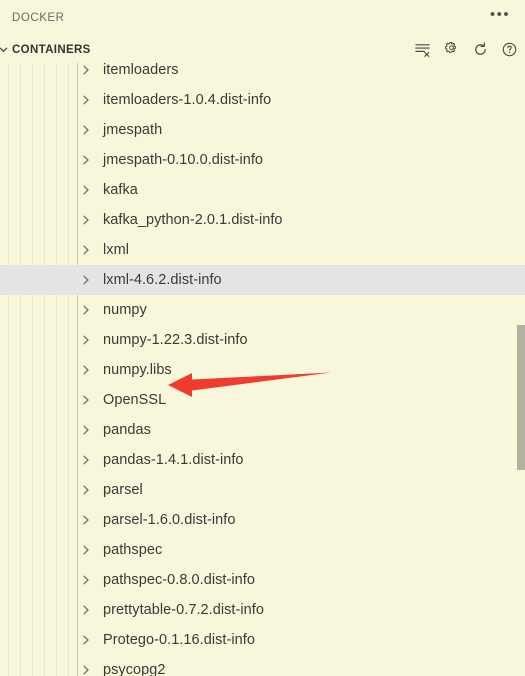 This screenshot has height=676, width=525. I want to click on tree-row-label: numpy, so click(125, 310).